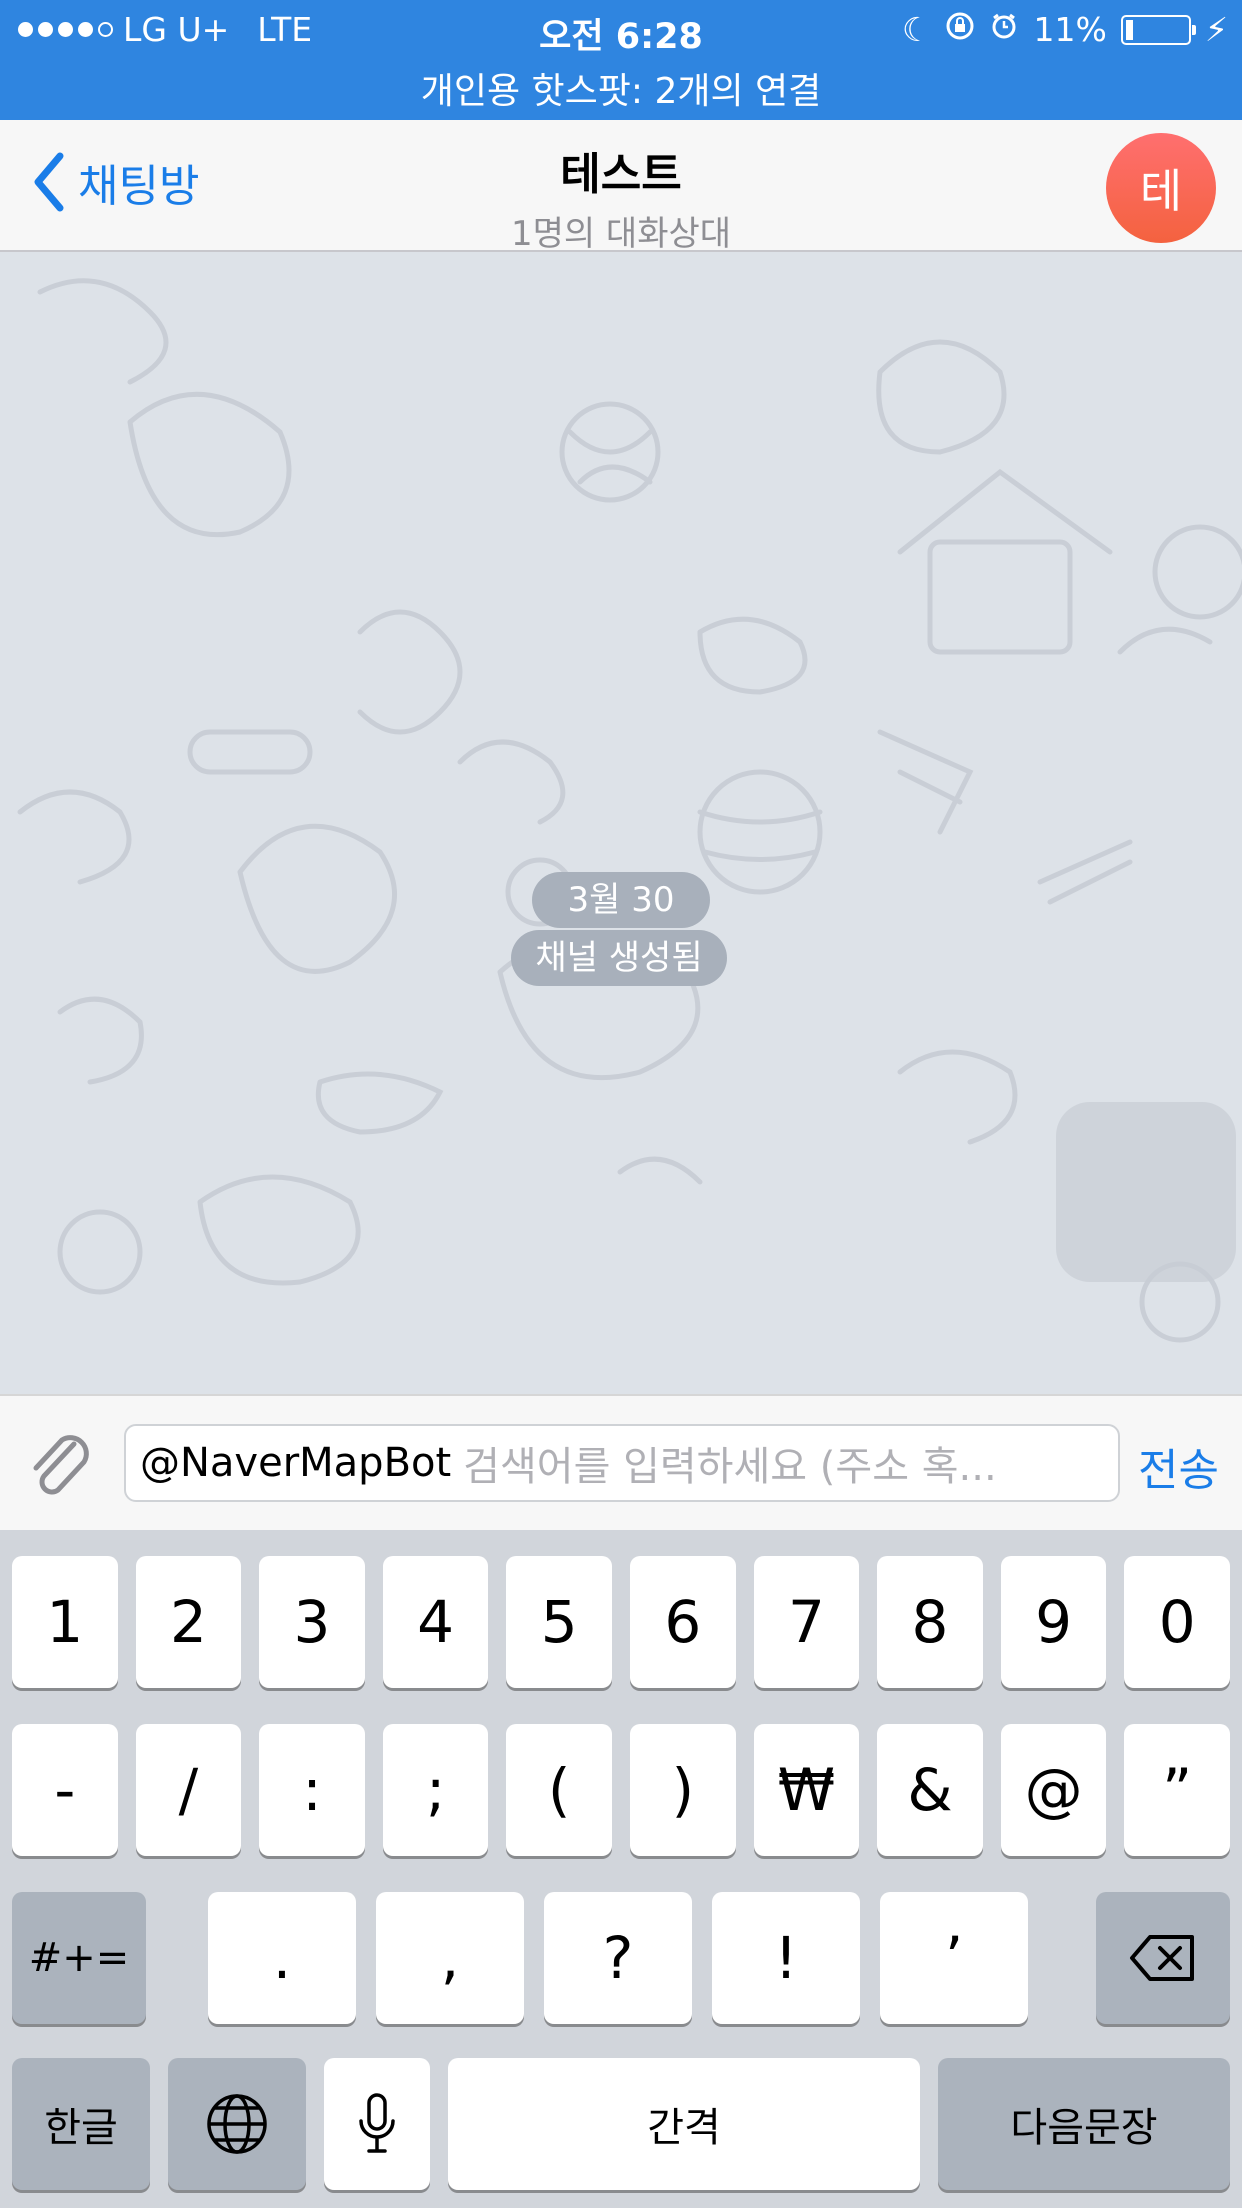  I want to click on symbol-key: -, so click(65, 1790).